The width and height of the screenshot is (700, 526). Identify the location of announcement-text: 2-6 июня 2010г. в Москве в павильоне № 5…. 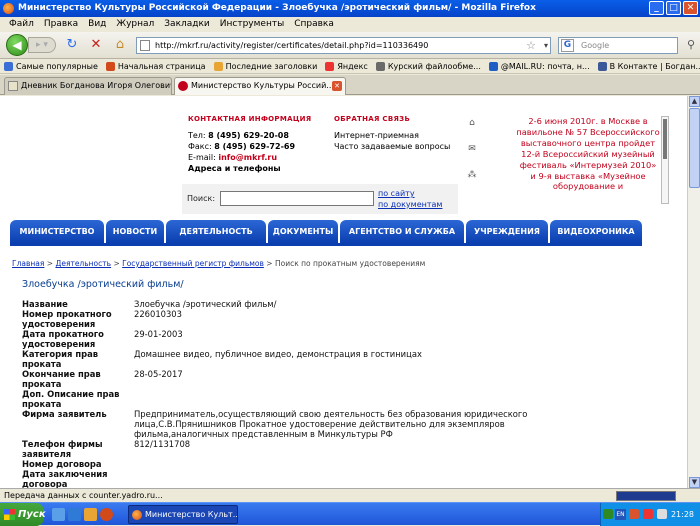
(588, 154).